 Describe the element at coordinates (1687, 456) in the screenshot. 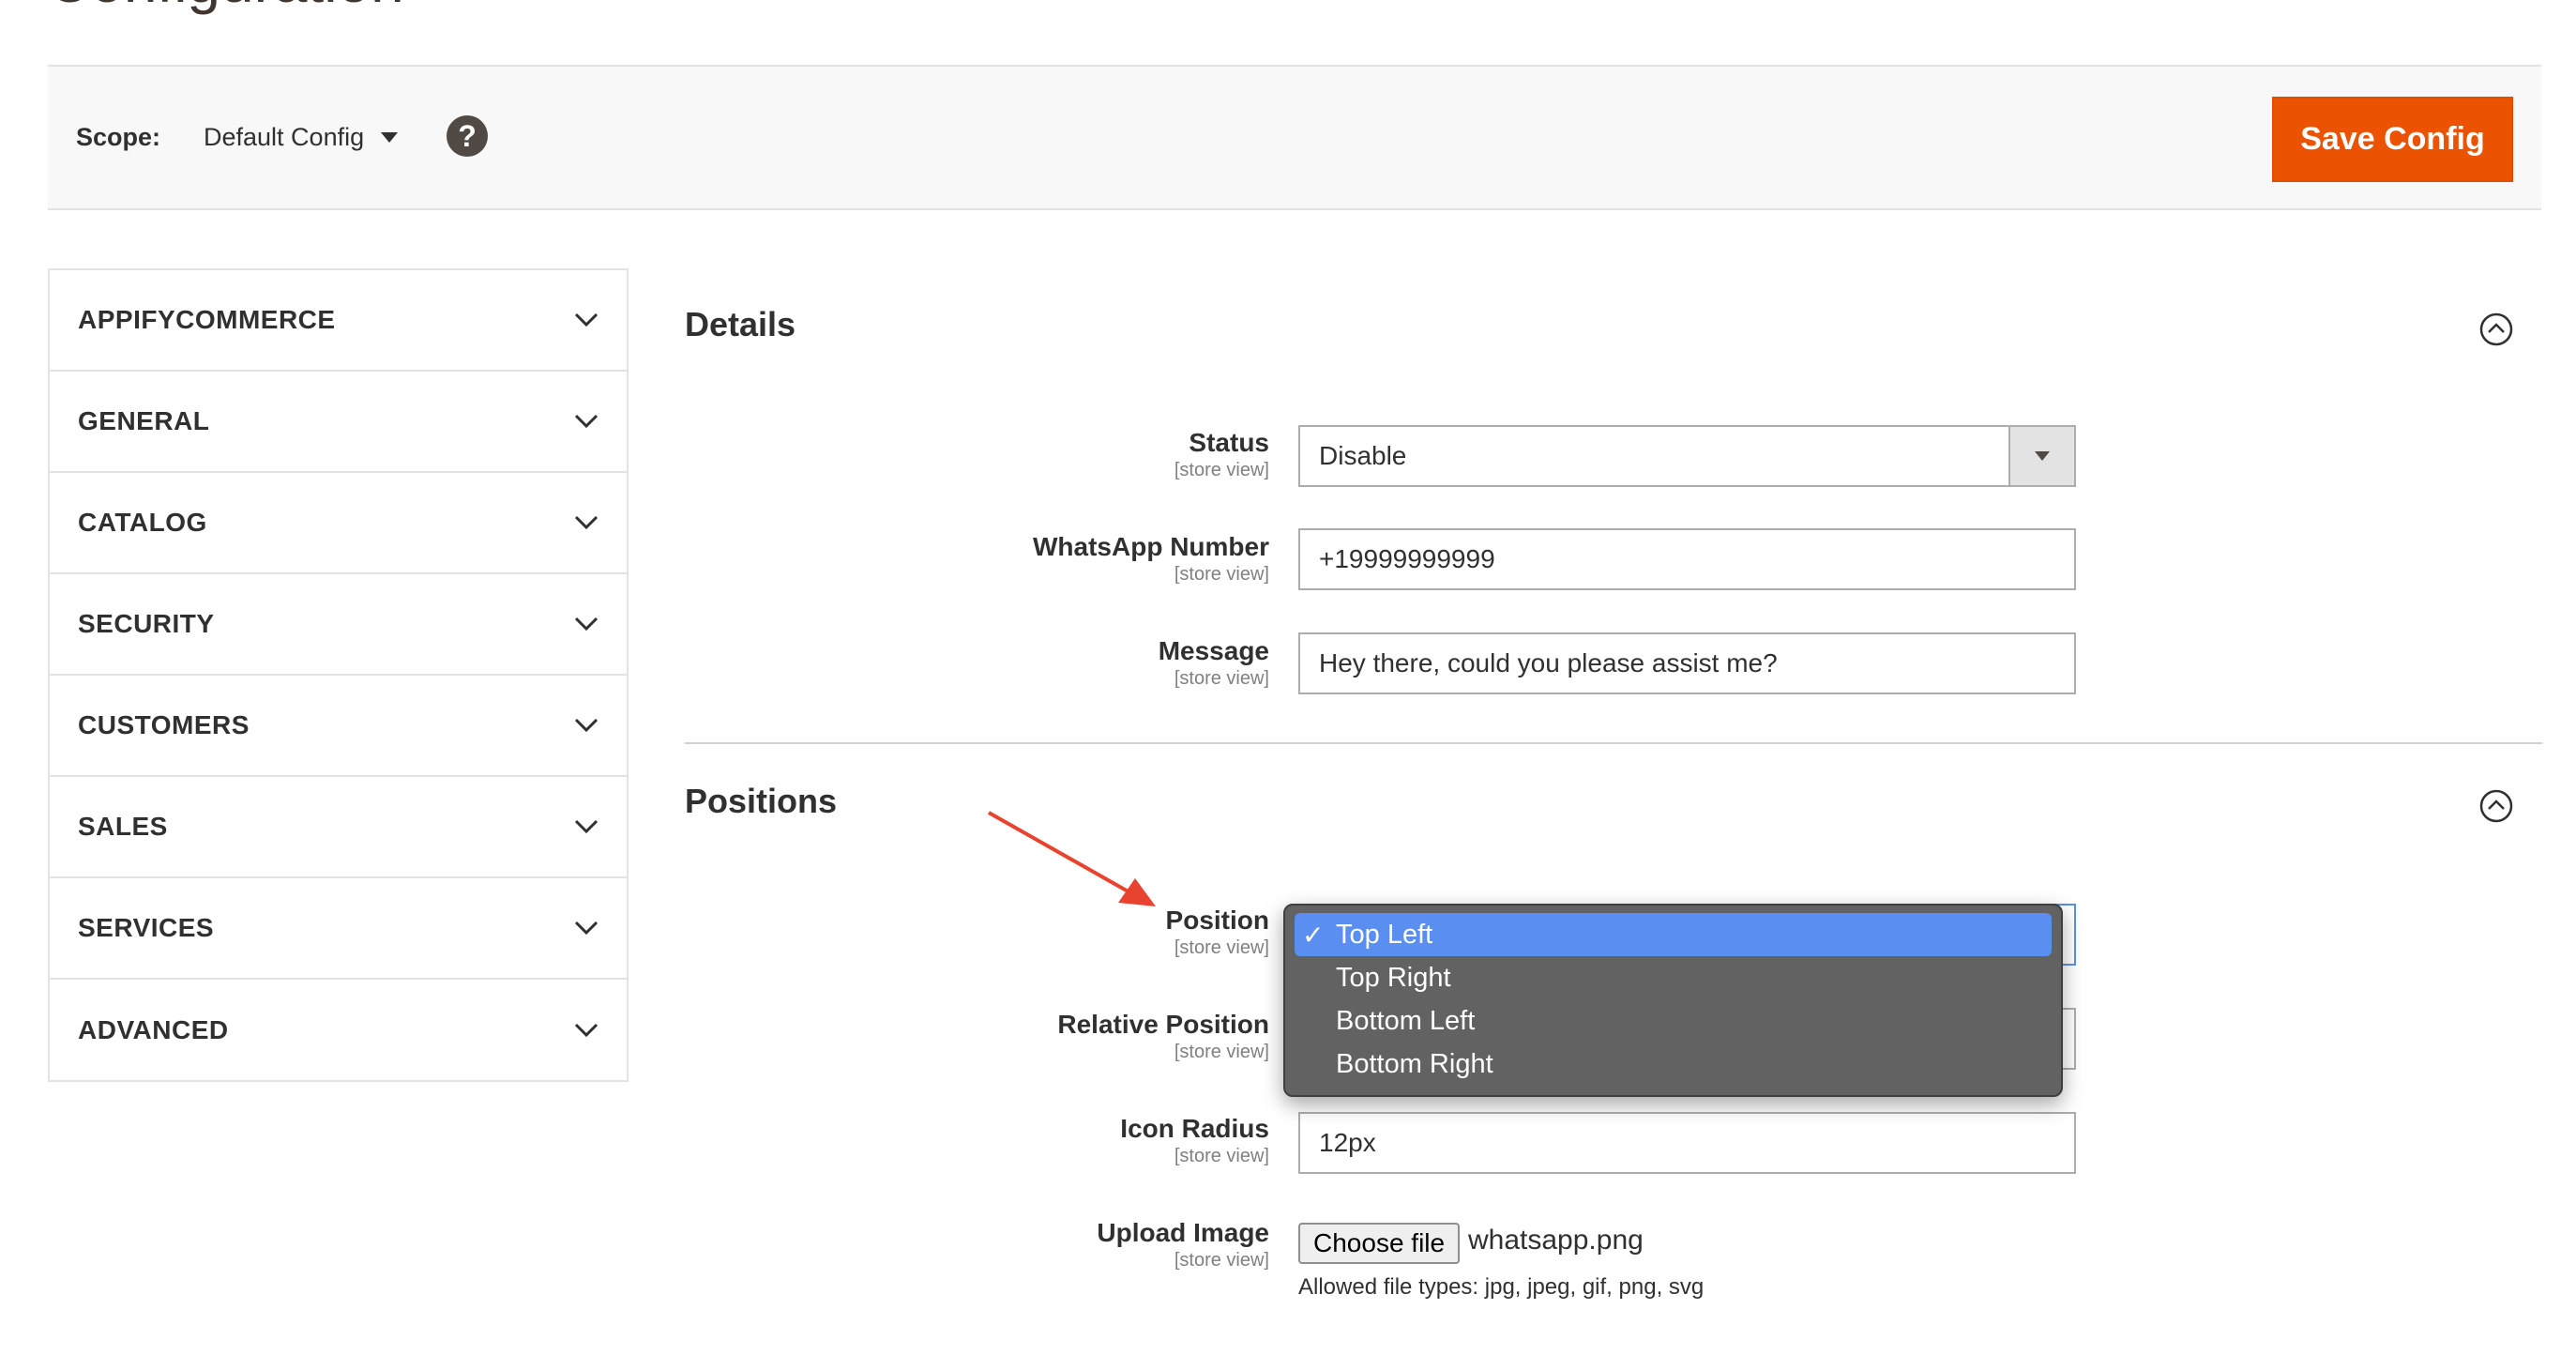

I see `status-select: Disable` at that location.